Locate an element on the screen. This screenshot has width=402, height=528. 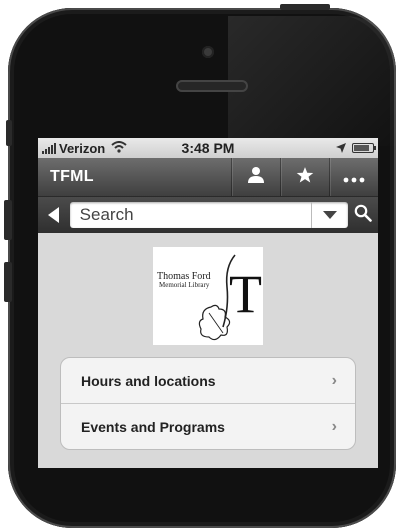
logo-line-2: Memorial Library is located at coordinates (184, 285).